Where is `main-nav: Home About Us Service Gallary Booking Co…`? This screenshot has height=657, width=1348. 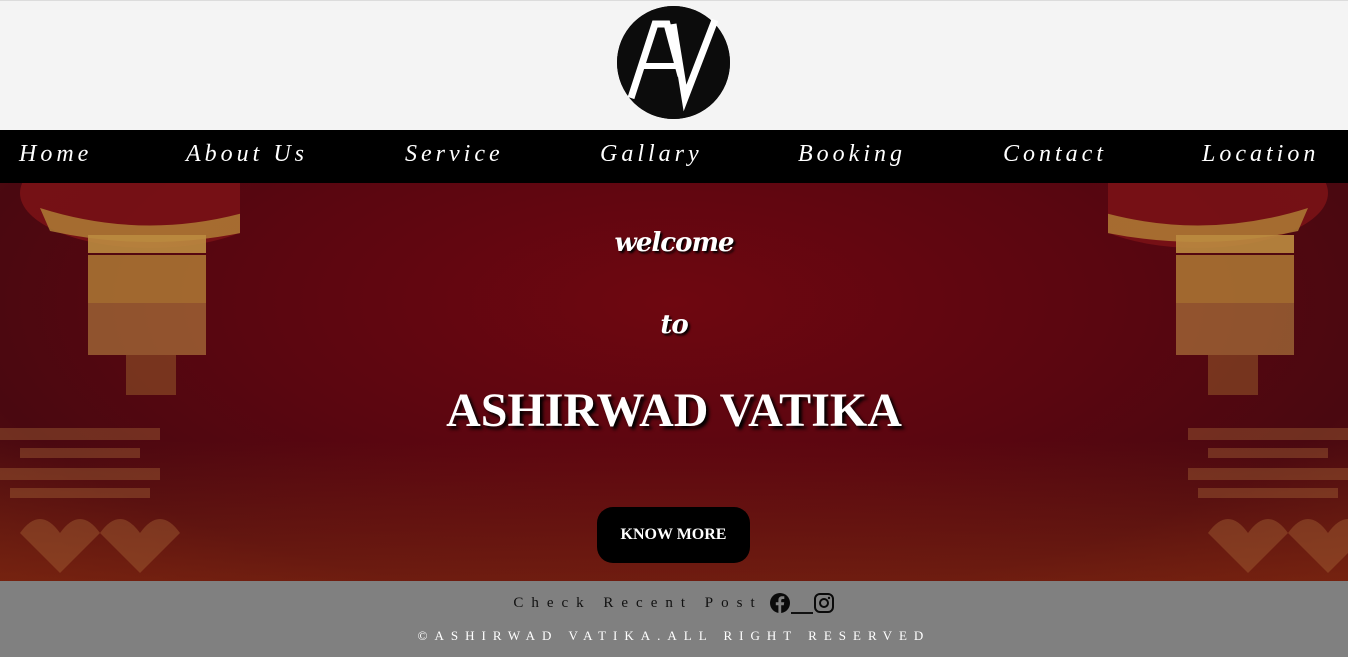 main-nav: Home About Us Service Gallary Booking Co… is located at coordinates (674, 156).